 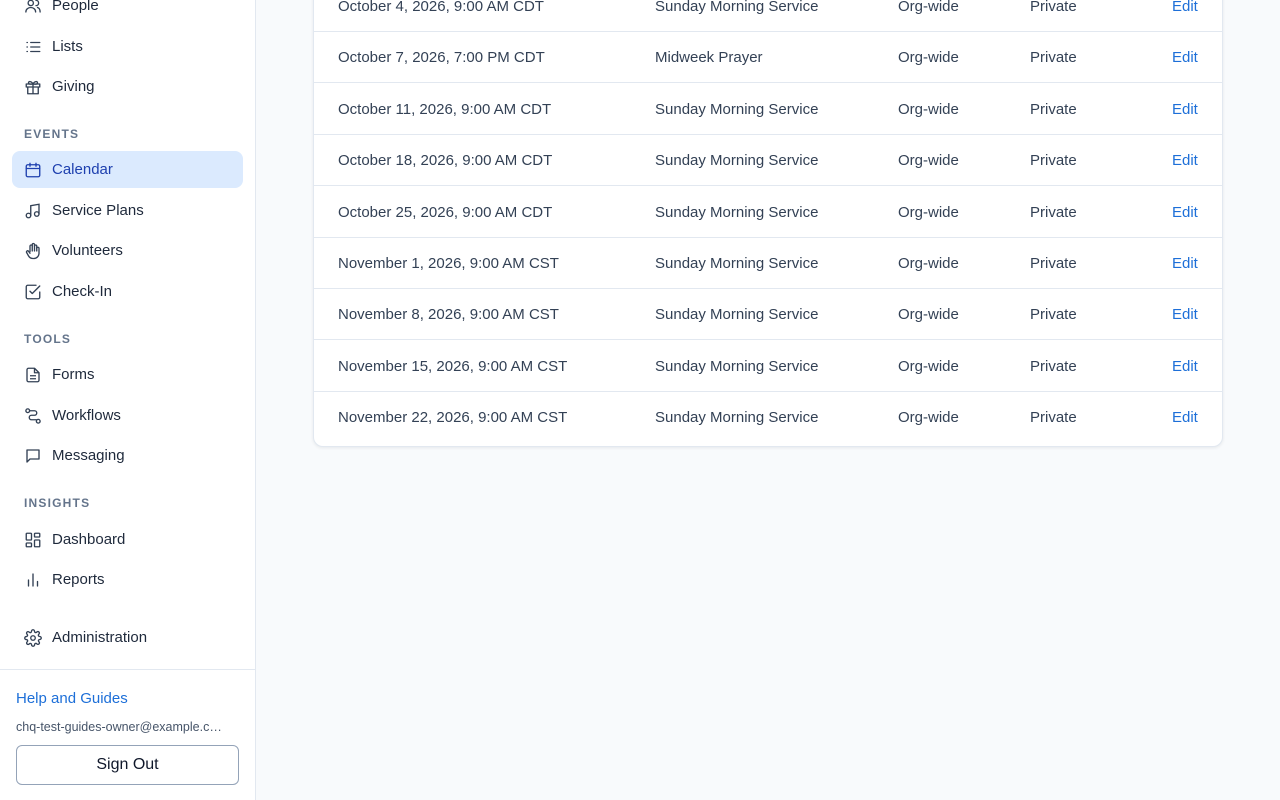 I want to click on sidebar-item-reports: Reports, so click(x=127, y=579).